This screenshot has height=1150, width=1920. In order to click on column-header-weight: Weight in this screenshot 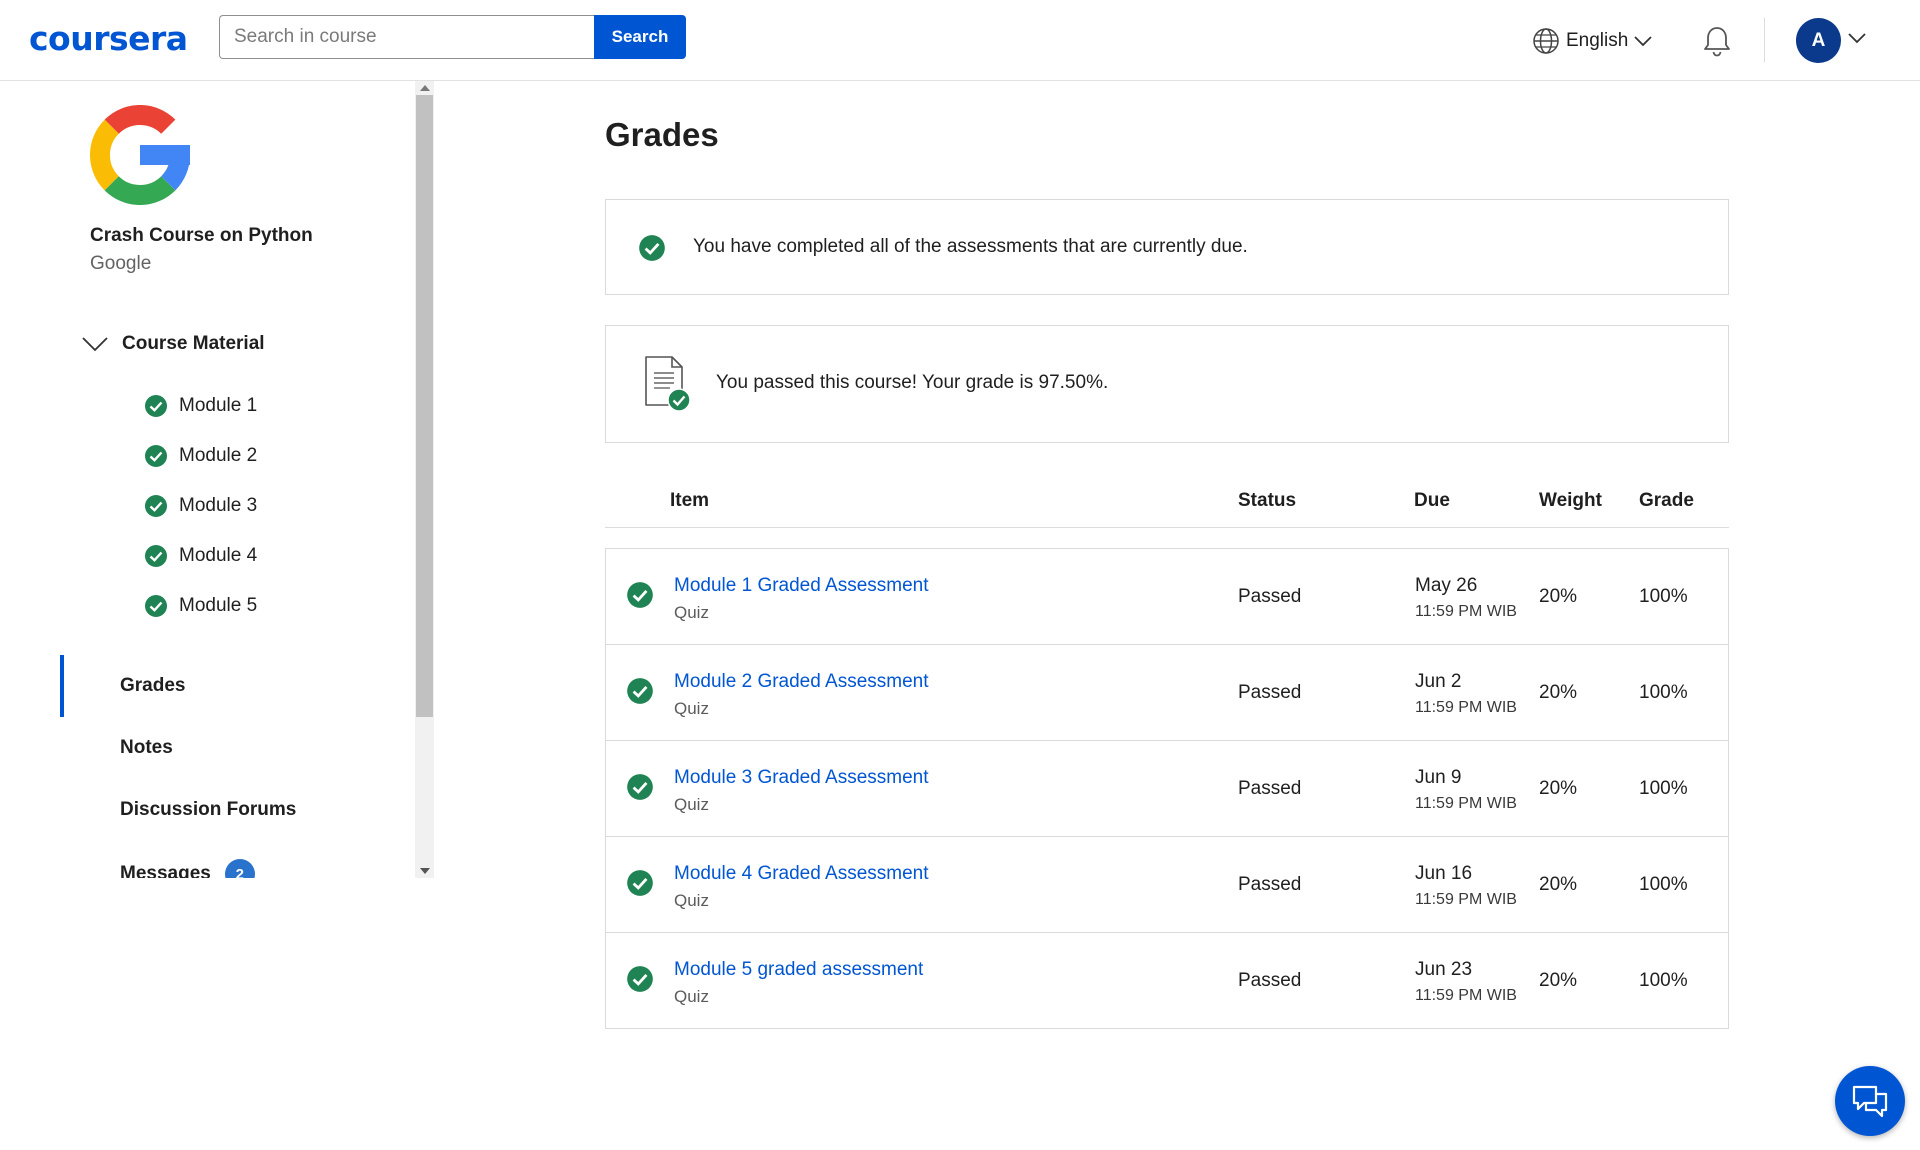, I will do `click(1570, 500)`.